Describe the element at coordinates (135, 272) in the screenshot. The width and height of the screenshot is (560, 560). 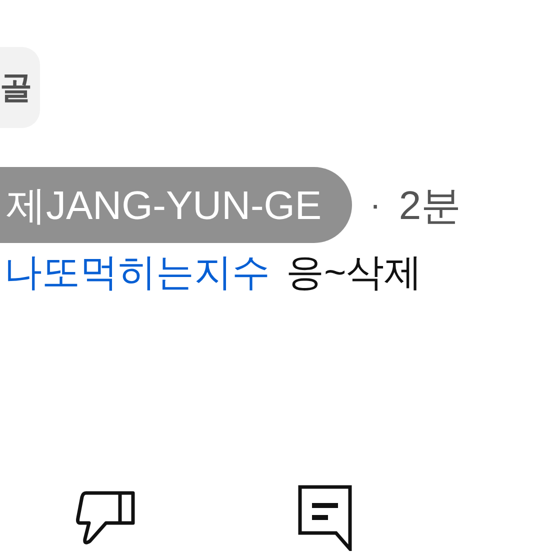
I see `mention-link: 나또먹히는지수` at that location.